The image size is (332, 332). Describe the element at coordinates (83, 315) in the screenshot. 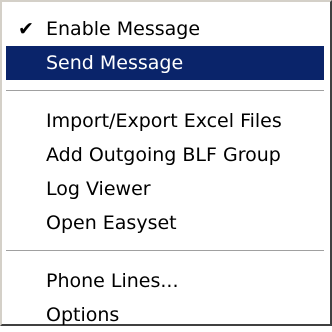

I see `menu-item-label: Options` at that location.